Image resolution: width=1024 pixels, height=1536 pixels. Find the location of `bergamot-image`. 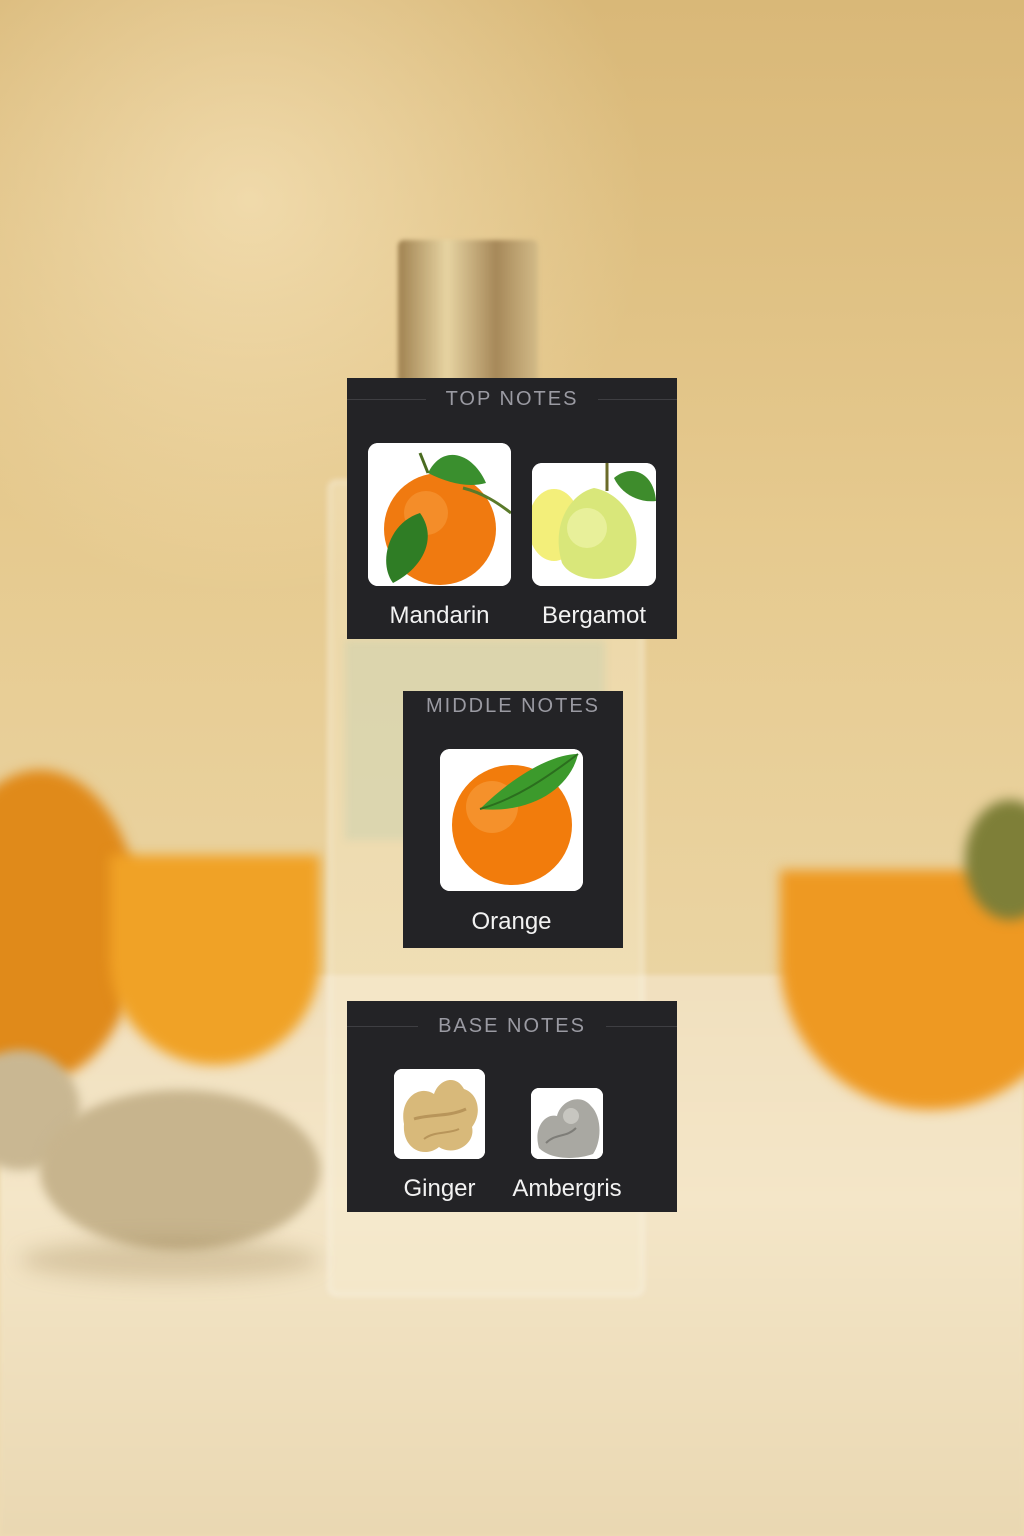

bergamot-image is located at coordinates (594, 524).